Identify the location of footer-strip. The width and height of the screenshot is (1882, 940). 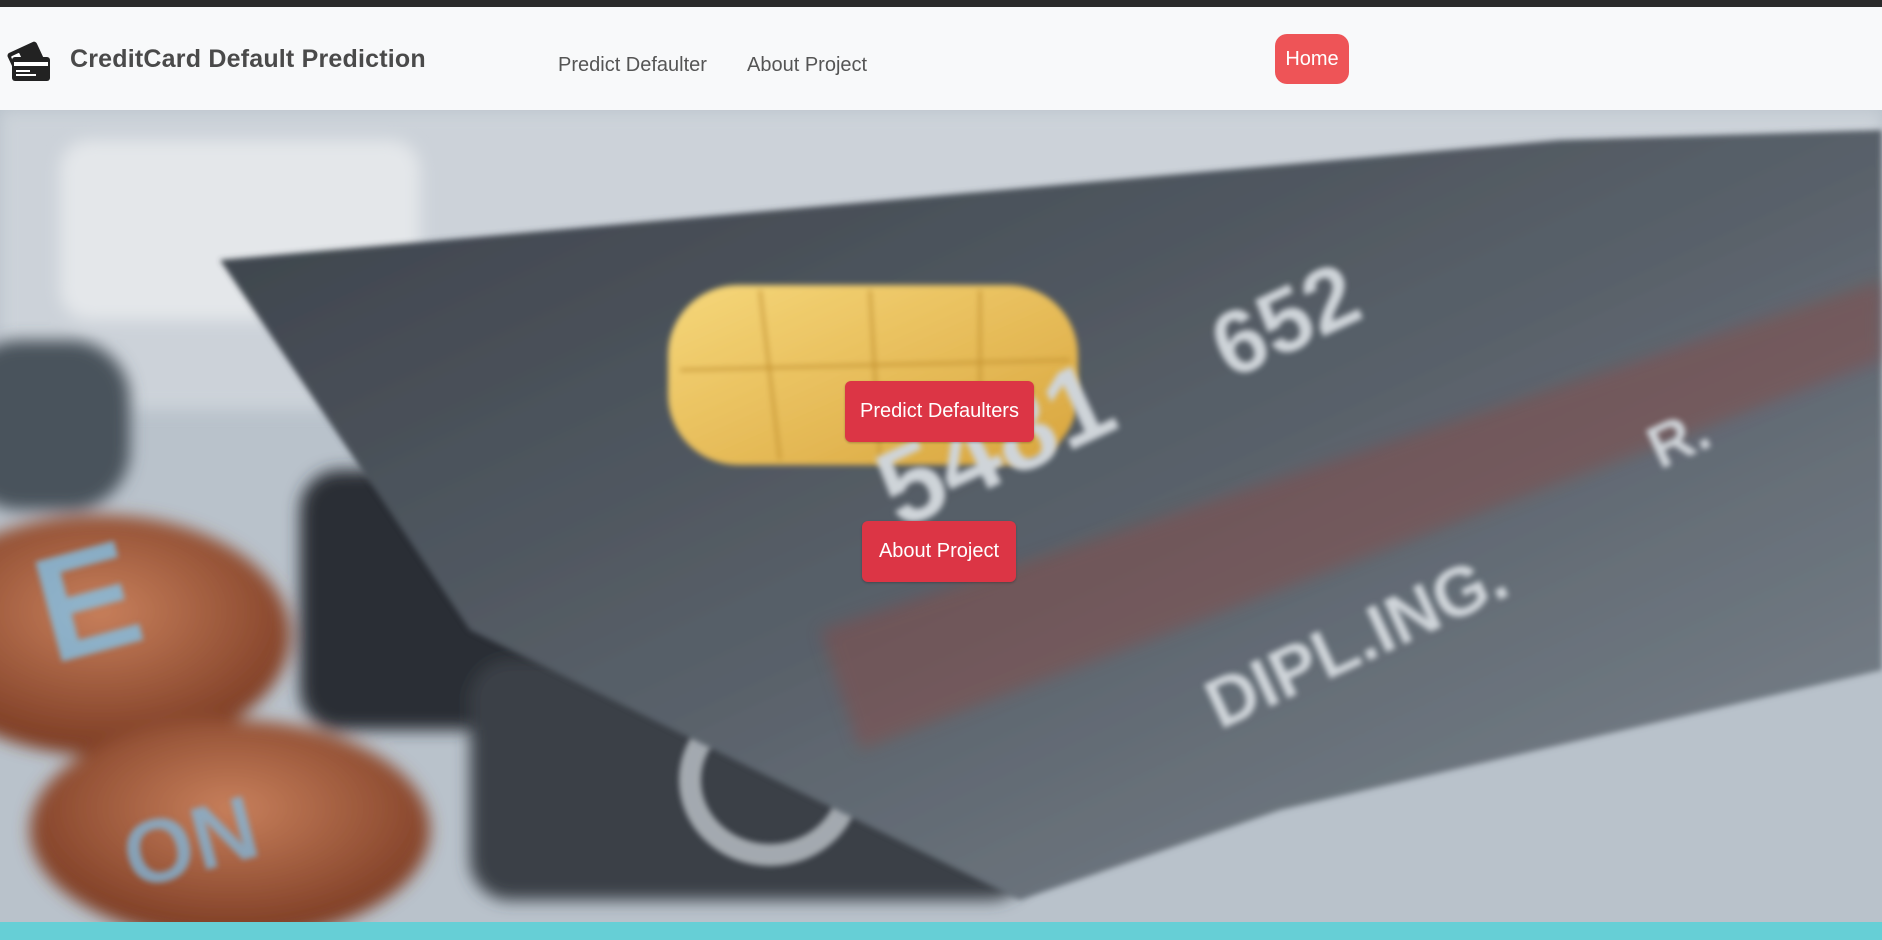
(941, 931).